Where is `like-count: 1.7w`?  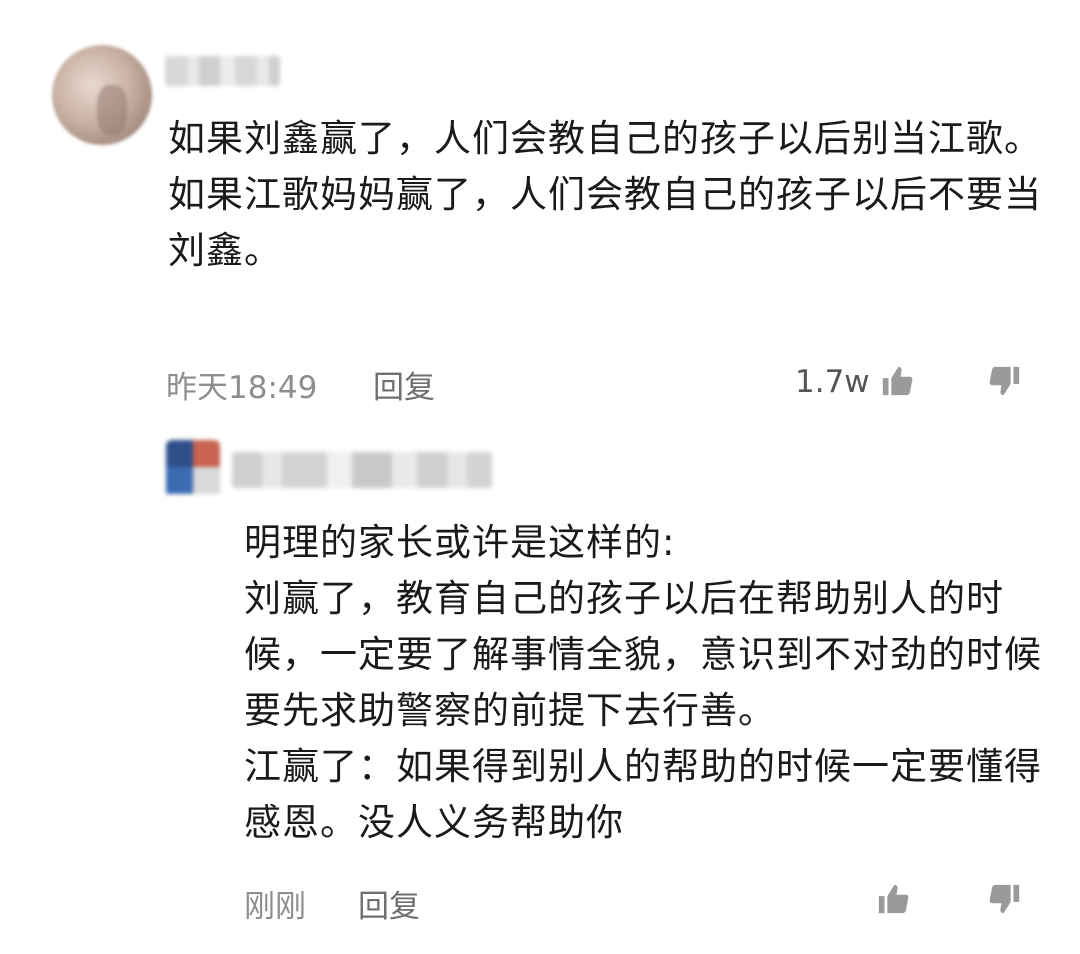
like-count: 1.7w is located at coordinates (832, 382).